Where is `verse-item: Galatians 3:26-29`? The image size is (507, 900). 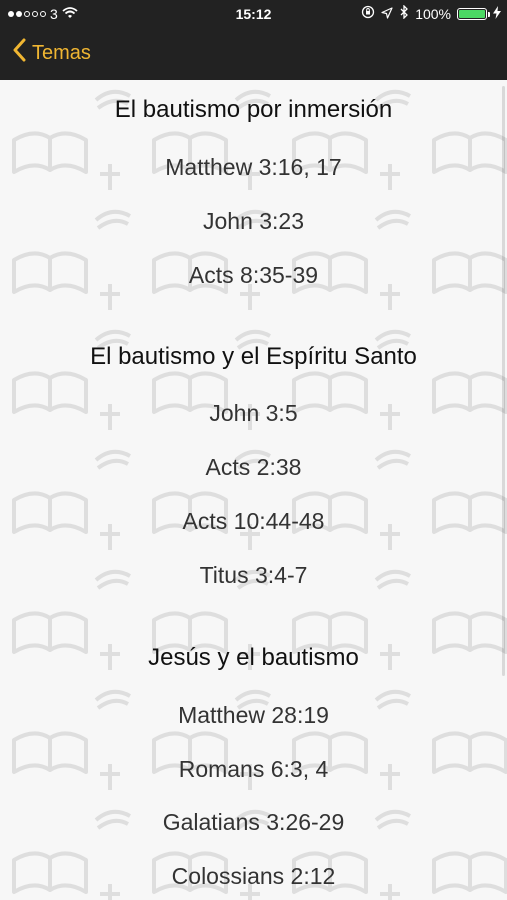 verse-item: Galatians 3:26-29 is located at coordinates (253, 822).